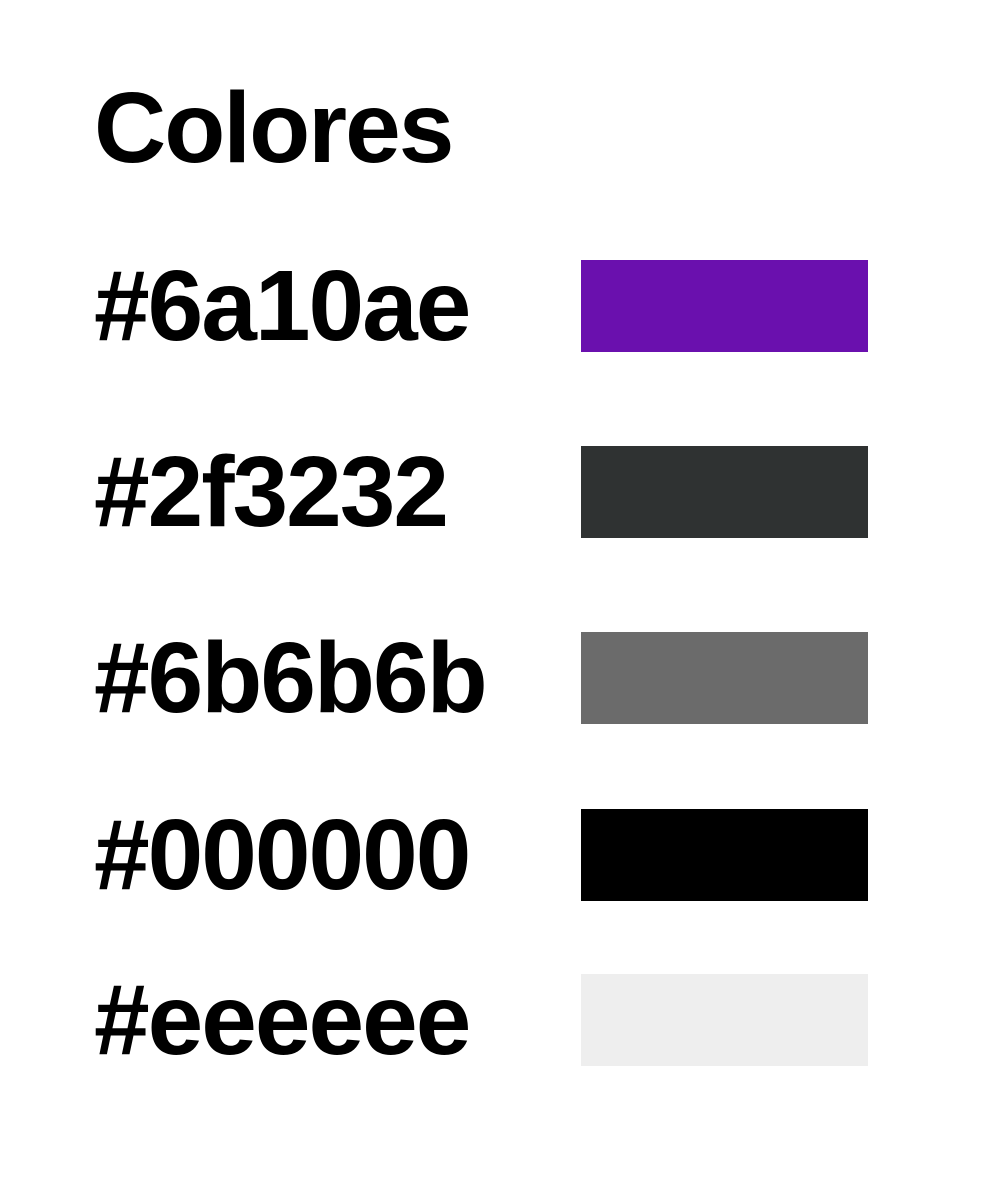 Image resolution: width=1000 pixels, height=1191 pixels. I want to click on color-hex-label: #000000, so click(282, 855).